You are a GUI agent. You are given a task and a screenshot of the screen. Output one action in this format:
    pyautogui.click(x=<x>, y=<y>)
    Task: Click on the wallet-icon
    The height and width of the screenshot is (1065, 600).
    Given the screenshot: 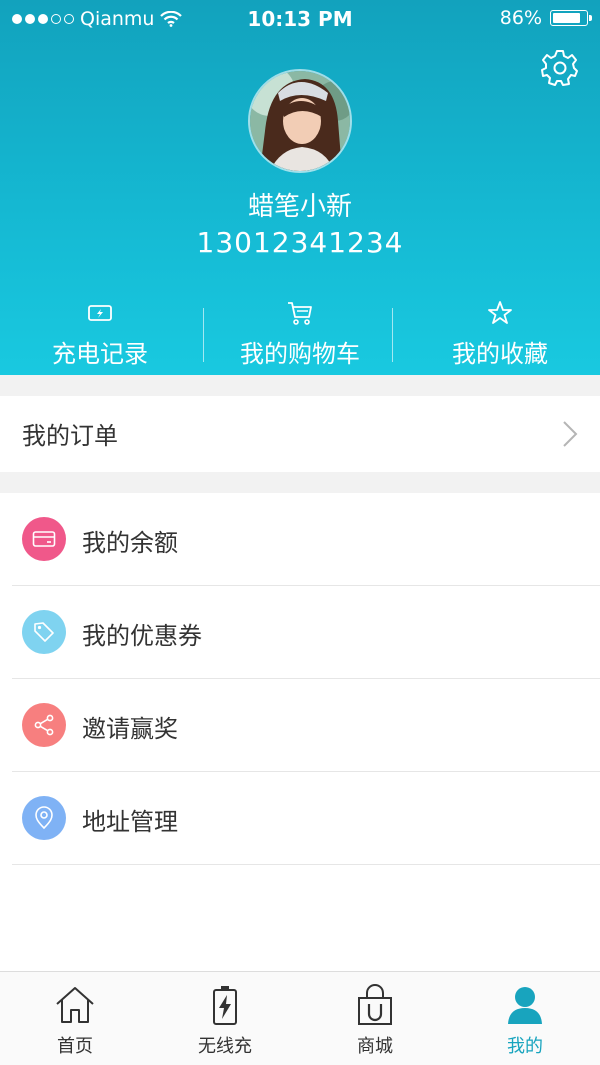 What is the action you would take?
    pyautogui.click(x=44, y=539)
    